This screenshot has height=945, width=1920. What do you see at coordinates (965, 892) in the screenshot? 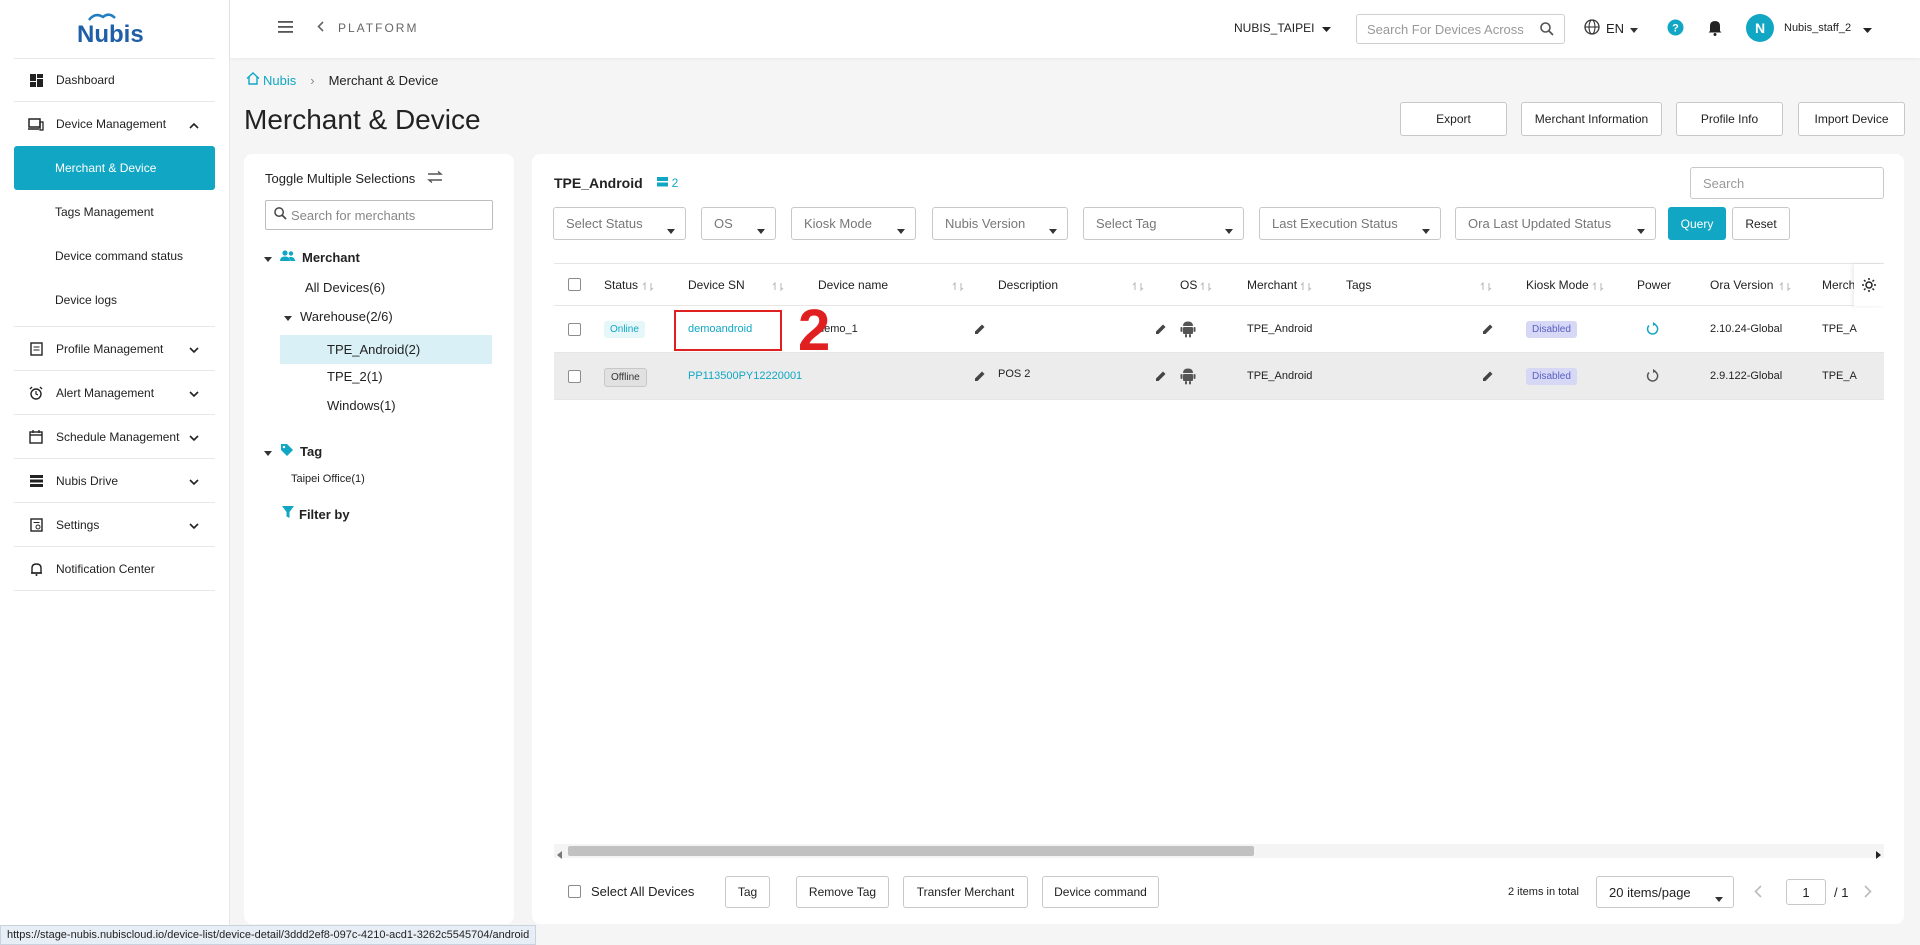
I see `transfer-merchant-button: Transfer Merchant` at bounding box center [965, 892].